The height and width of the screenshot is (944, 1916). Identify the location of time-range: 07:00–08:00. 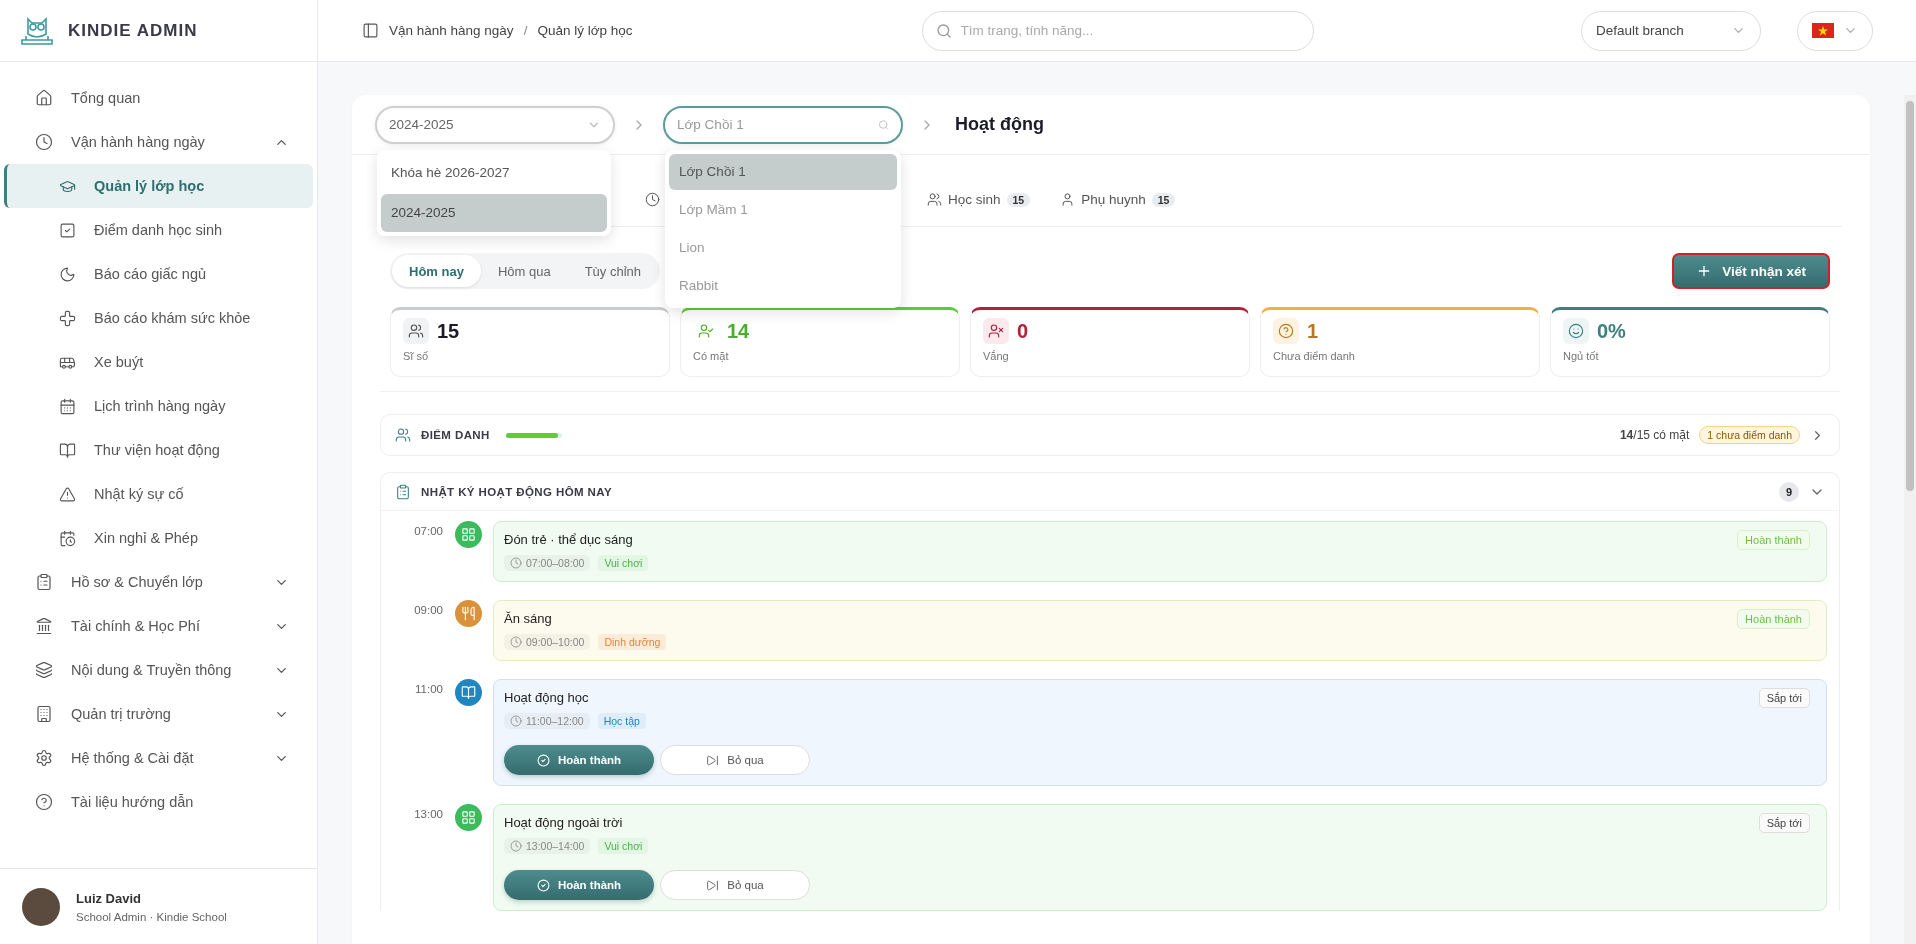
(547, 563).